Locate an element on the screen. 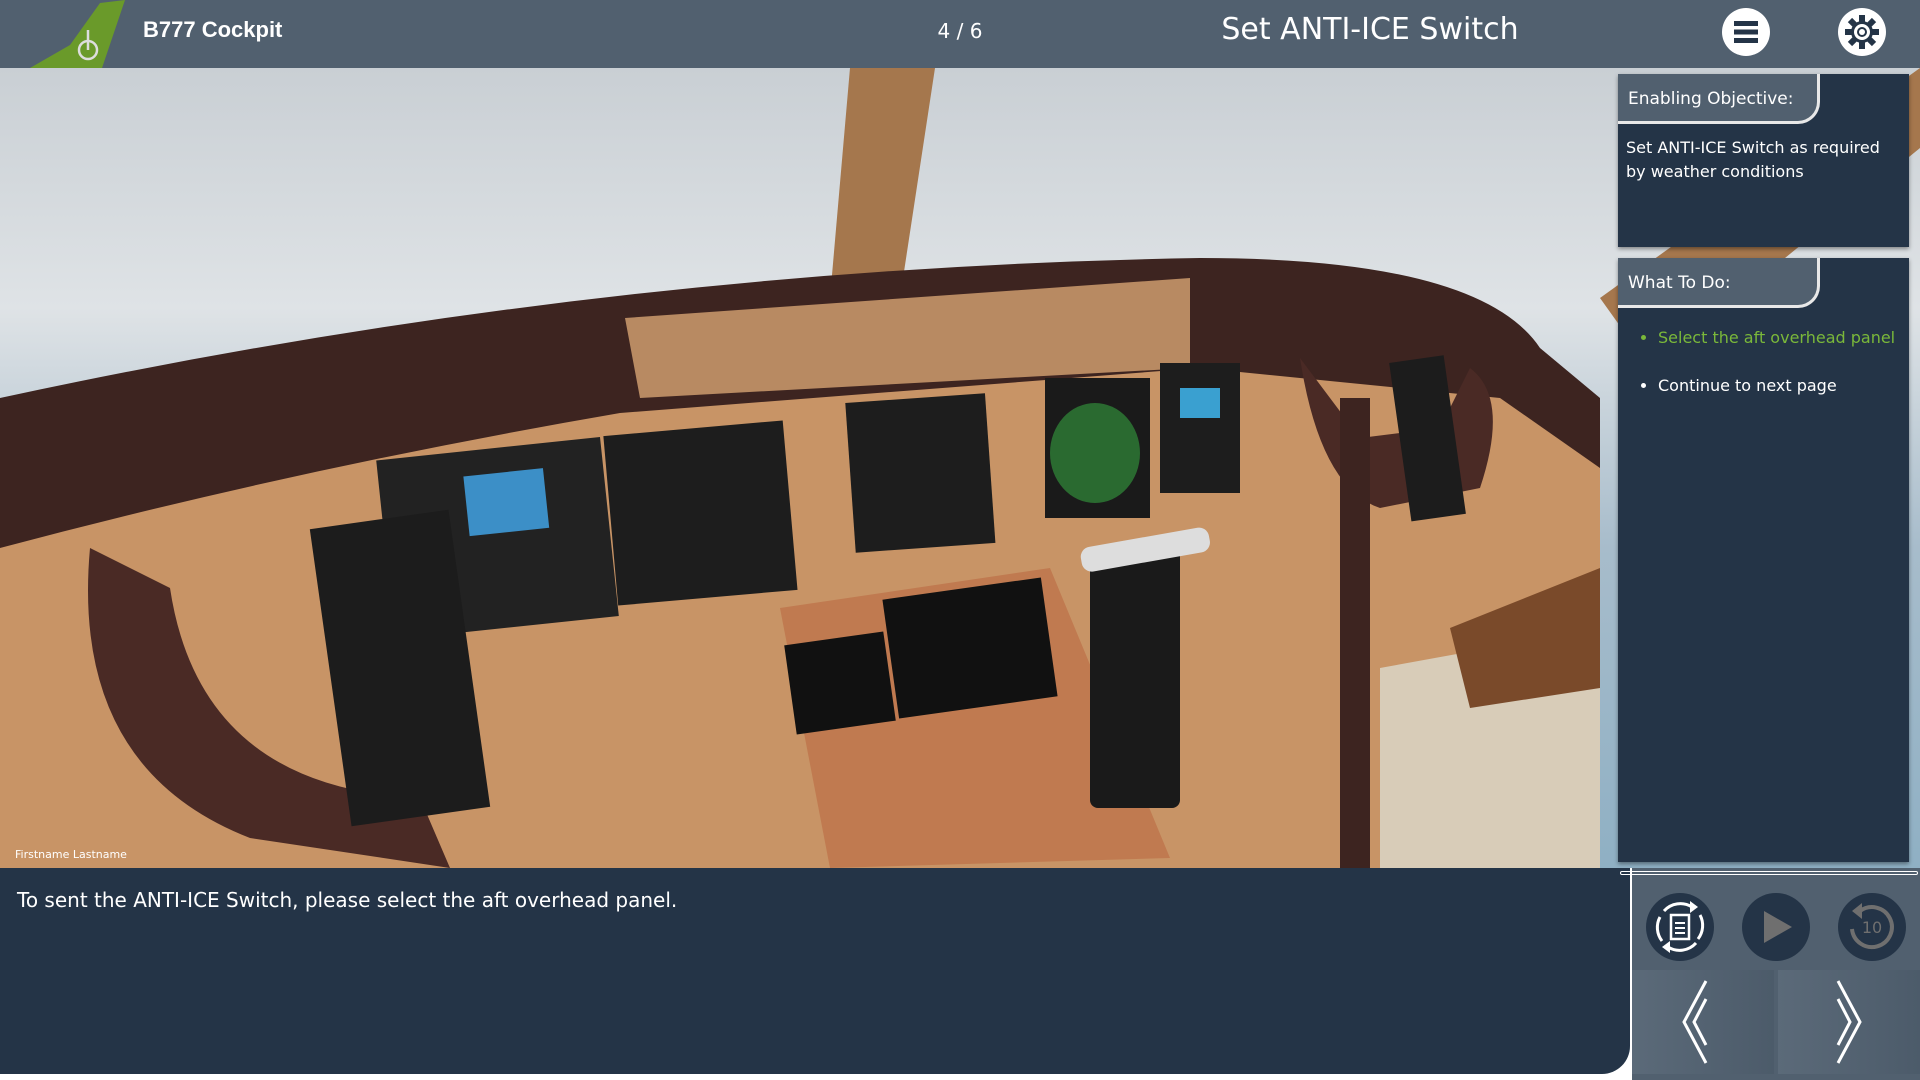  rewind-10-icon: 10 is located at coordinates (1872, 926).